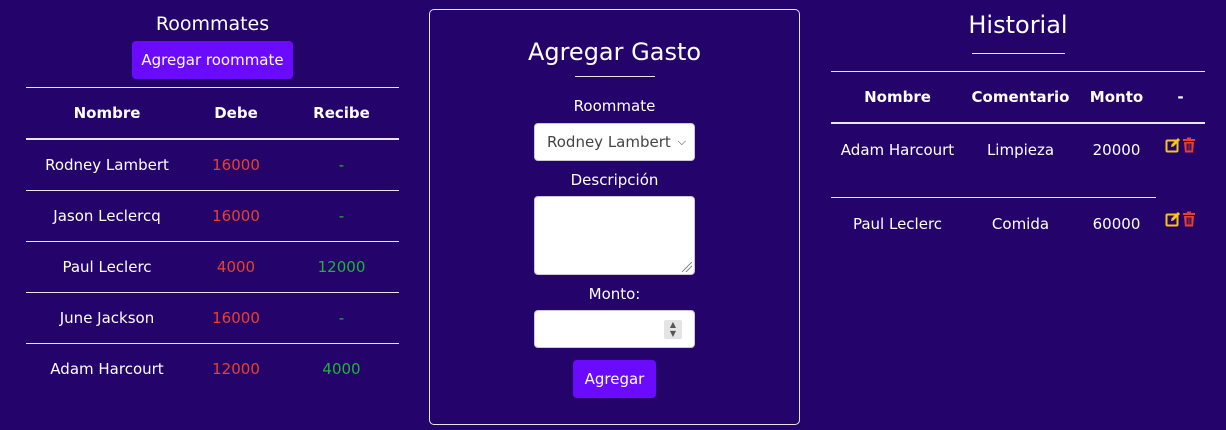 The image size is (1226, 430). What do you see at coordinates (897, 160) in the screenshot?
I see `history-name: Adam Harcourt` at bounding box center [897, 160].